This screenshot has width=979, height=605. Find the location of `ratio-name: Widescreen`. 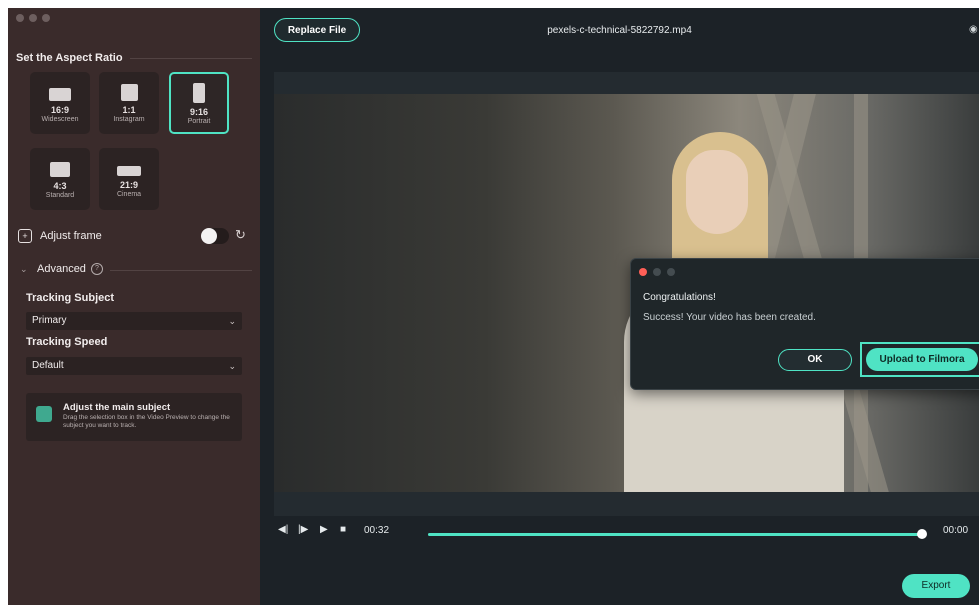

ratio-name: Widescreen is located at coordinates (60, 119).